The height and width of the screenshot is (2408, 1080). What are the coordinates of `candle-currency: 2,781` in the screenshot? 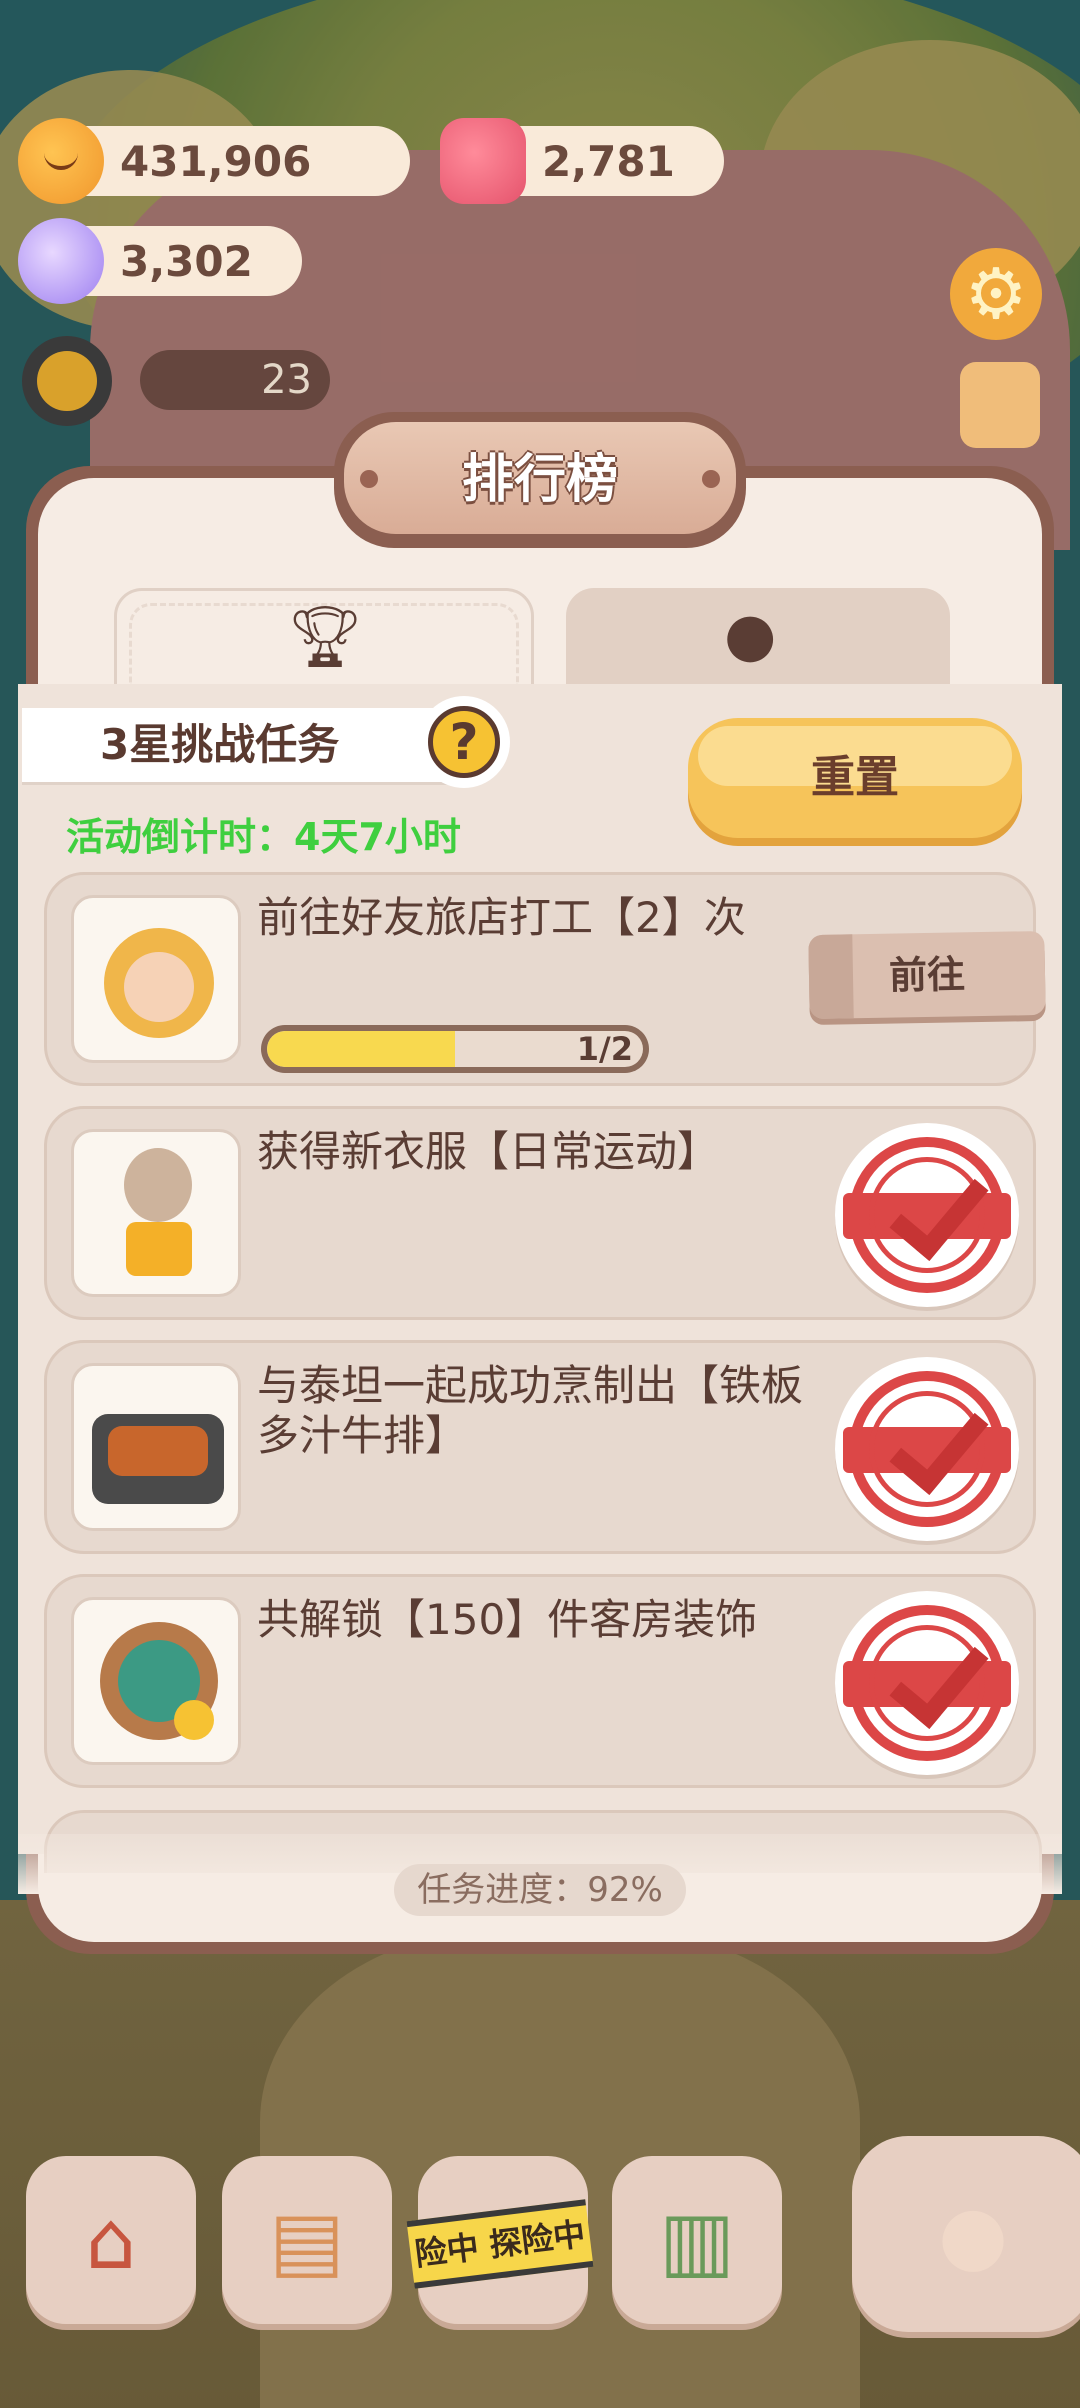 It's located at (582, 161).